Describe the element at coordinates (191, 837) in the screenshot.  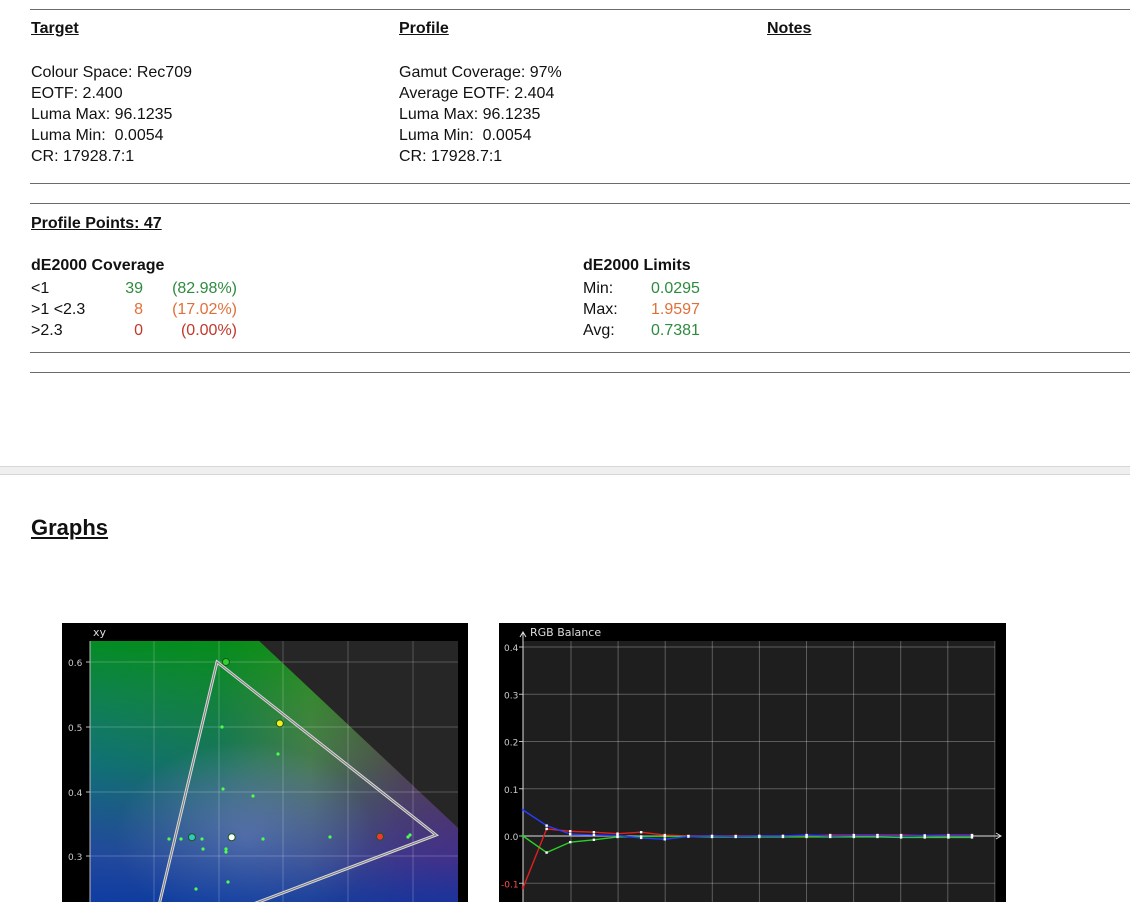
I see `primary-marker-cyan` at that location.